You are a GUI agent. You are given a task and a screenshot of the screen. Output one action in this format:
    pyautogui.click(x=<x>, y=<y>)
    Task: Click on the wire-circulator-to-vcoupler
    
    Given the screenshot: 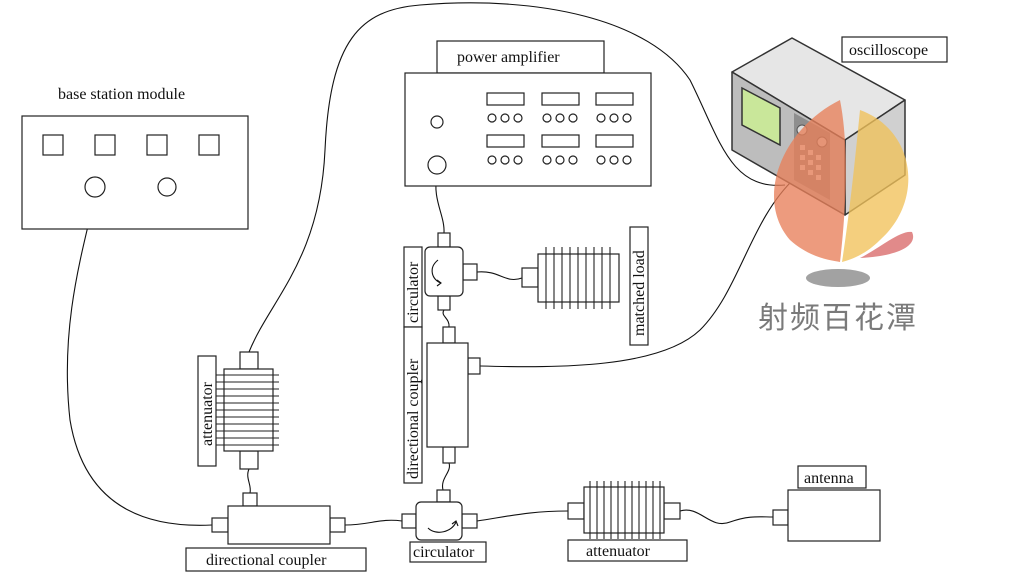 What is the action you would take?
    pyautogui.click(x=446, y=476)
    